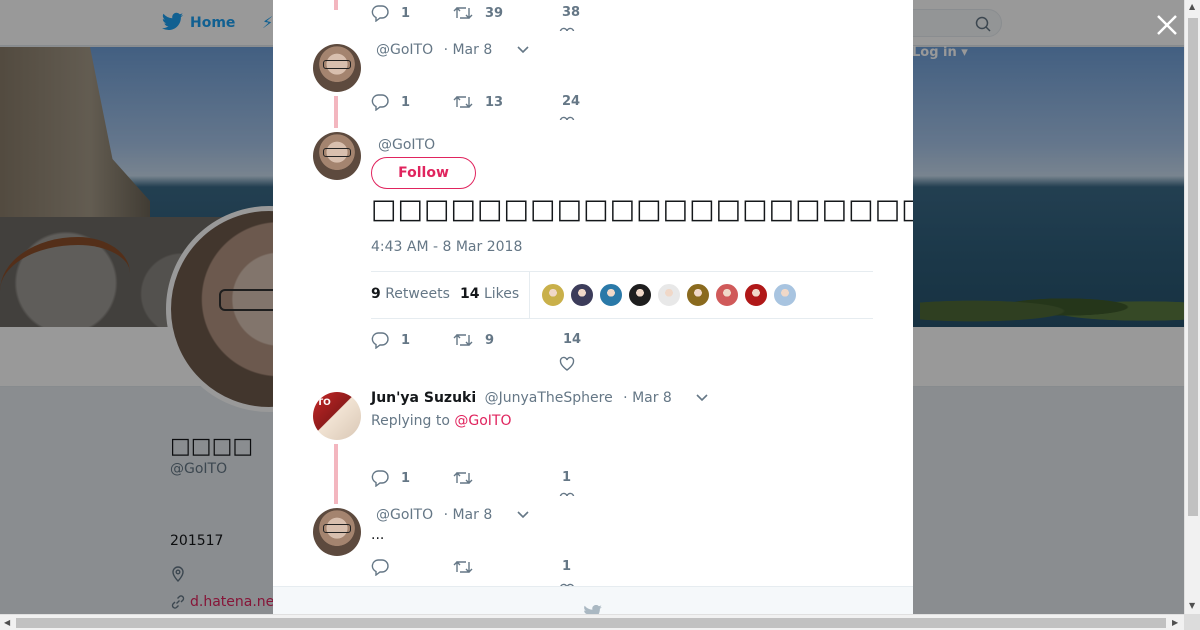  I want to click on replying-prefix: Replying to, so click(410, 421).